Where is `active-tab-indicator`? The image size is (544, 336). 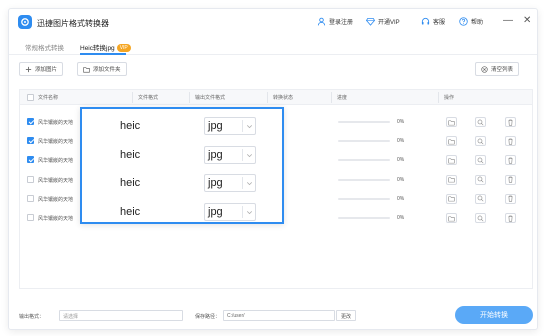
active-tab-indicator is located at coordinates (103, 54).